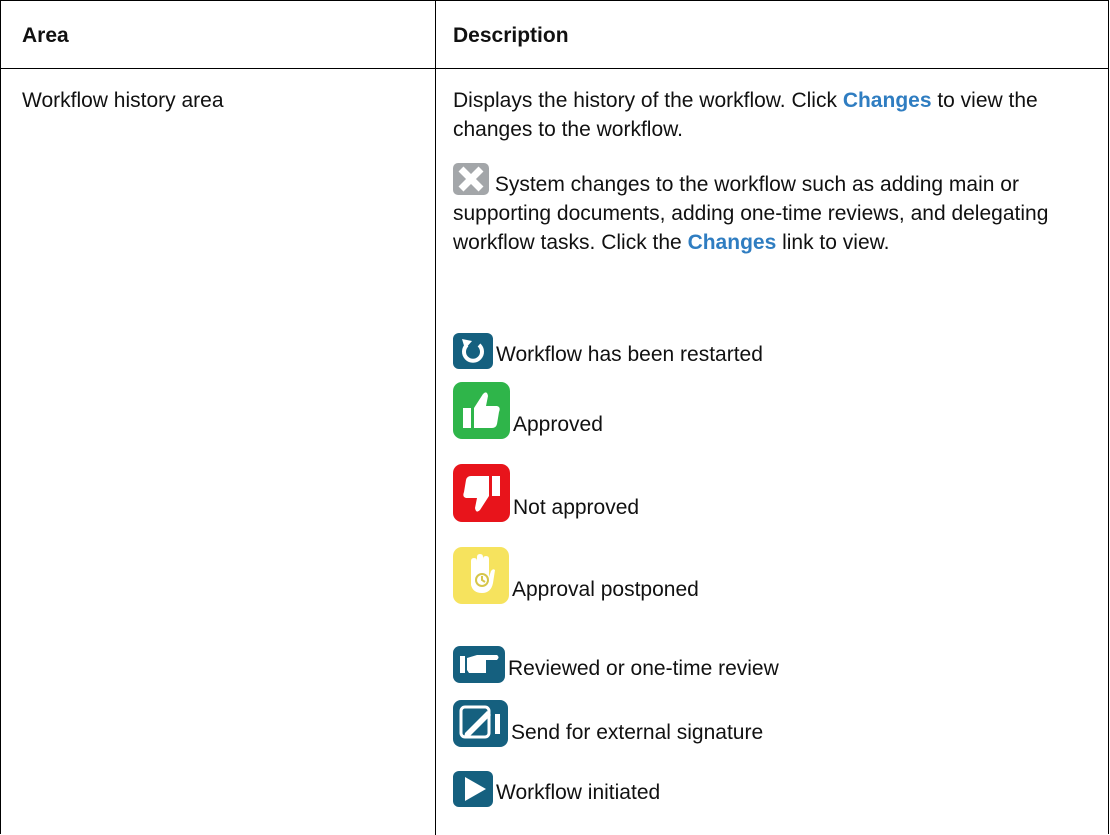 The height and width of the screenshot is (835, 1110). What do you see at coordinates (833, 242) in the screenshot?
I see `paragraph-text: link to view.` at bounding box center [833, 242].